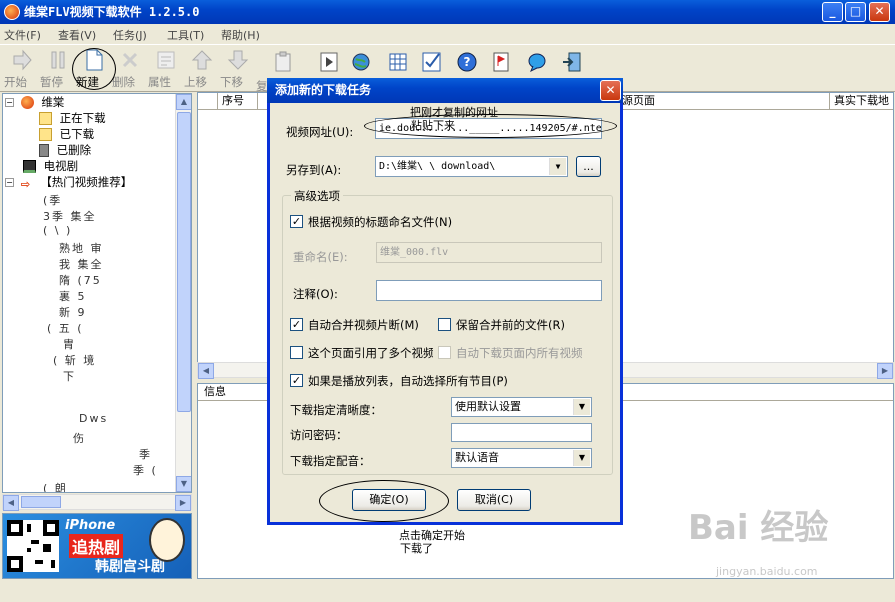 Image resolution: width=895 pixels, height=602 pixels. Describe the element at coordinates (363, 325) in the screenshot. I see `auto-merge-label: 自动合并视频片断(M)` at that location.